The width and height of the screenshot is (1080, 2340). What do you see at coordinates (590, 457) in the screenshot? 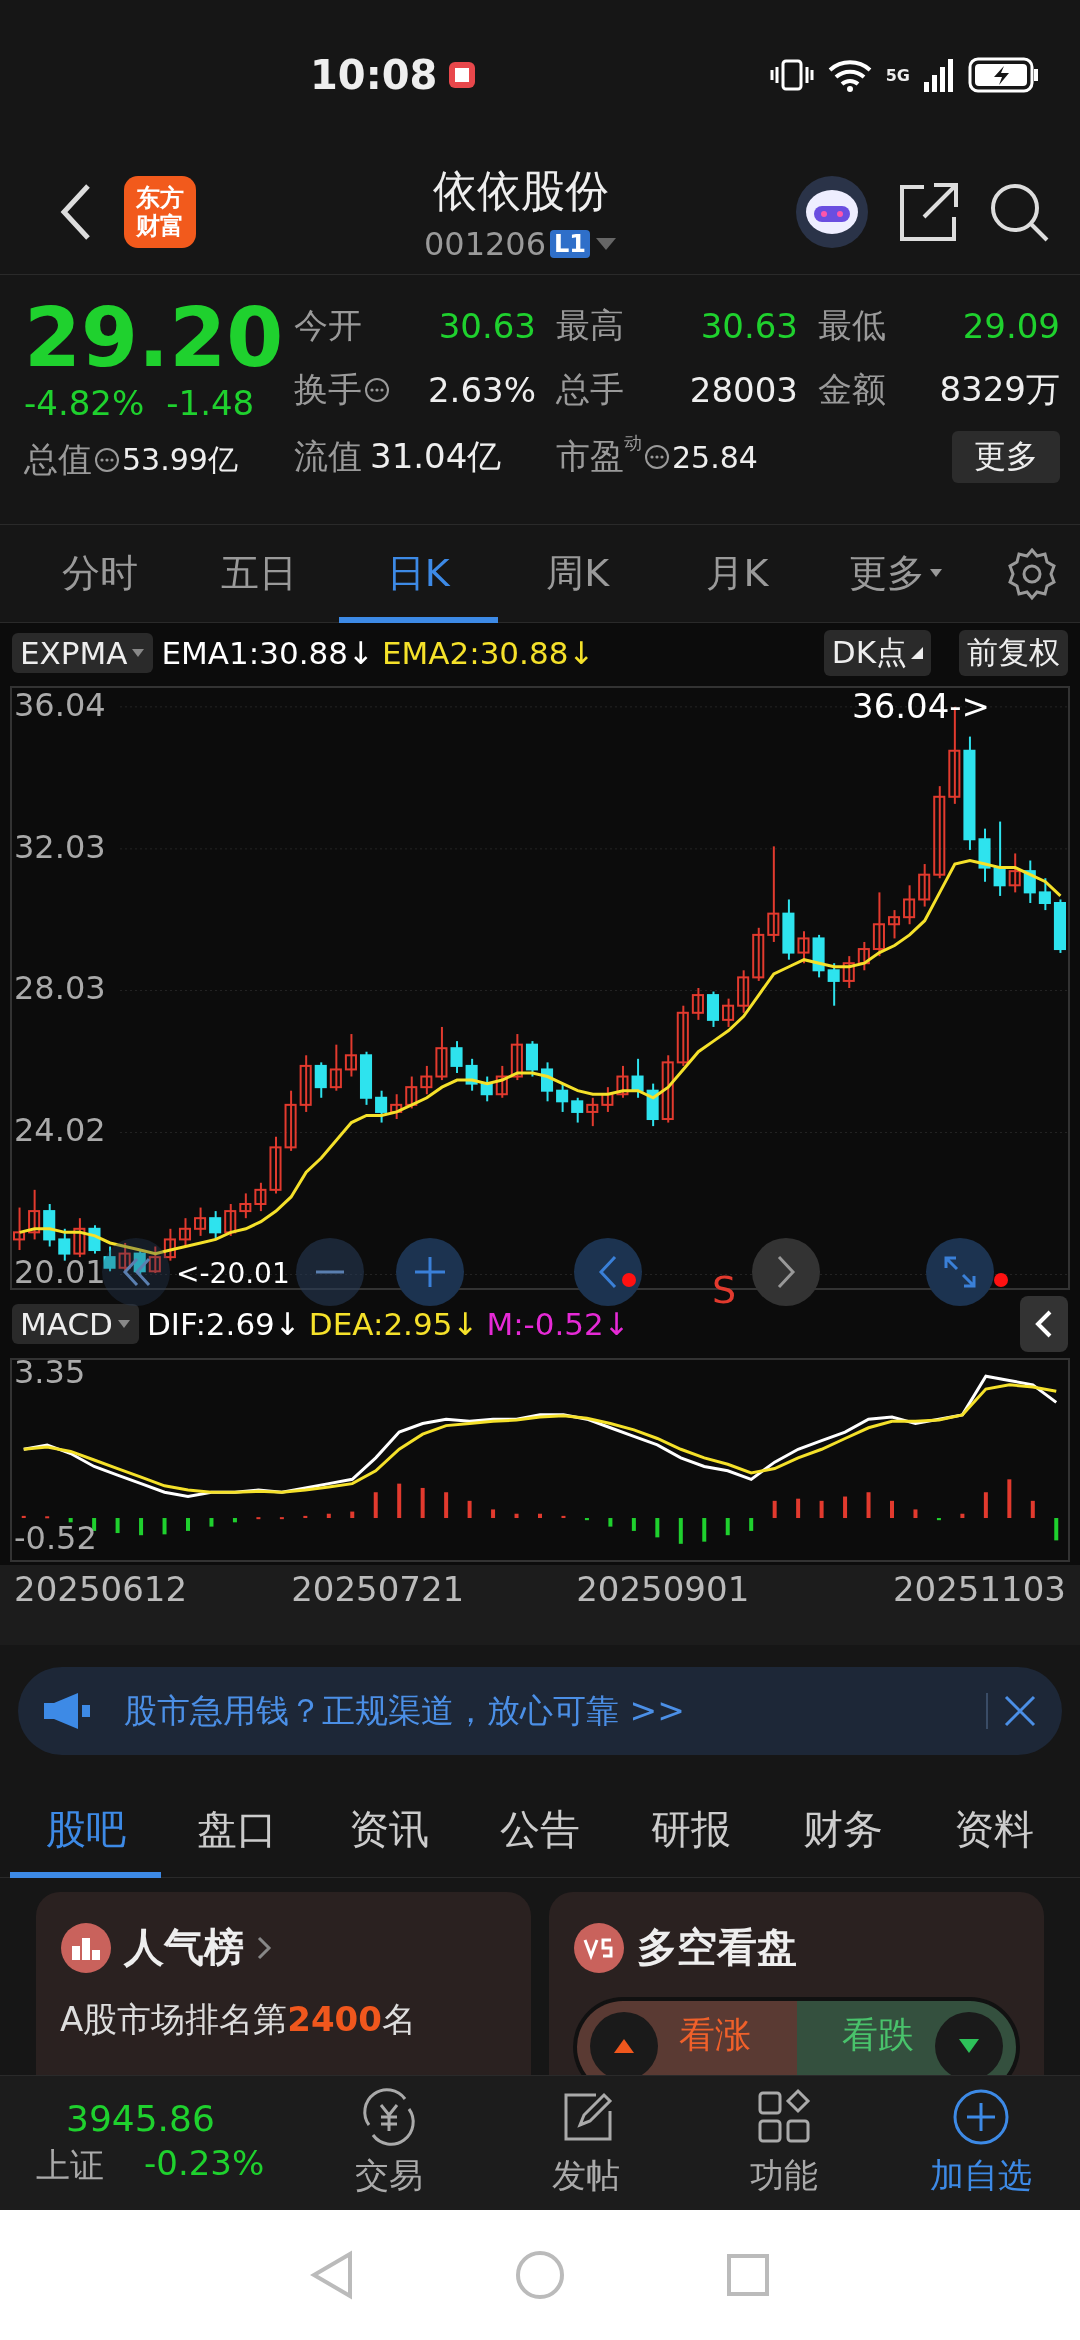
I see `stat-label: 市盈` at bounding box center [590, 457].